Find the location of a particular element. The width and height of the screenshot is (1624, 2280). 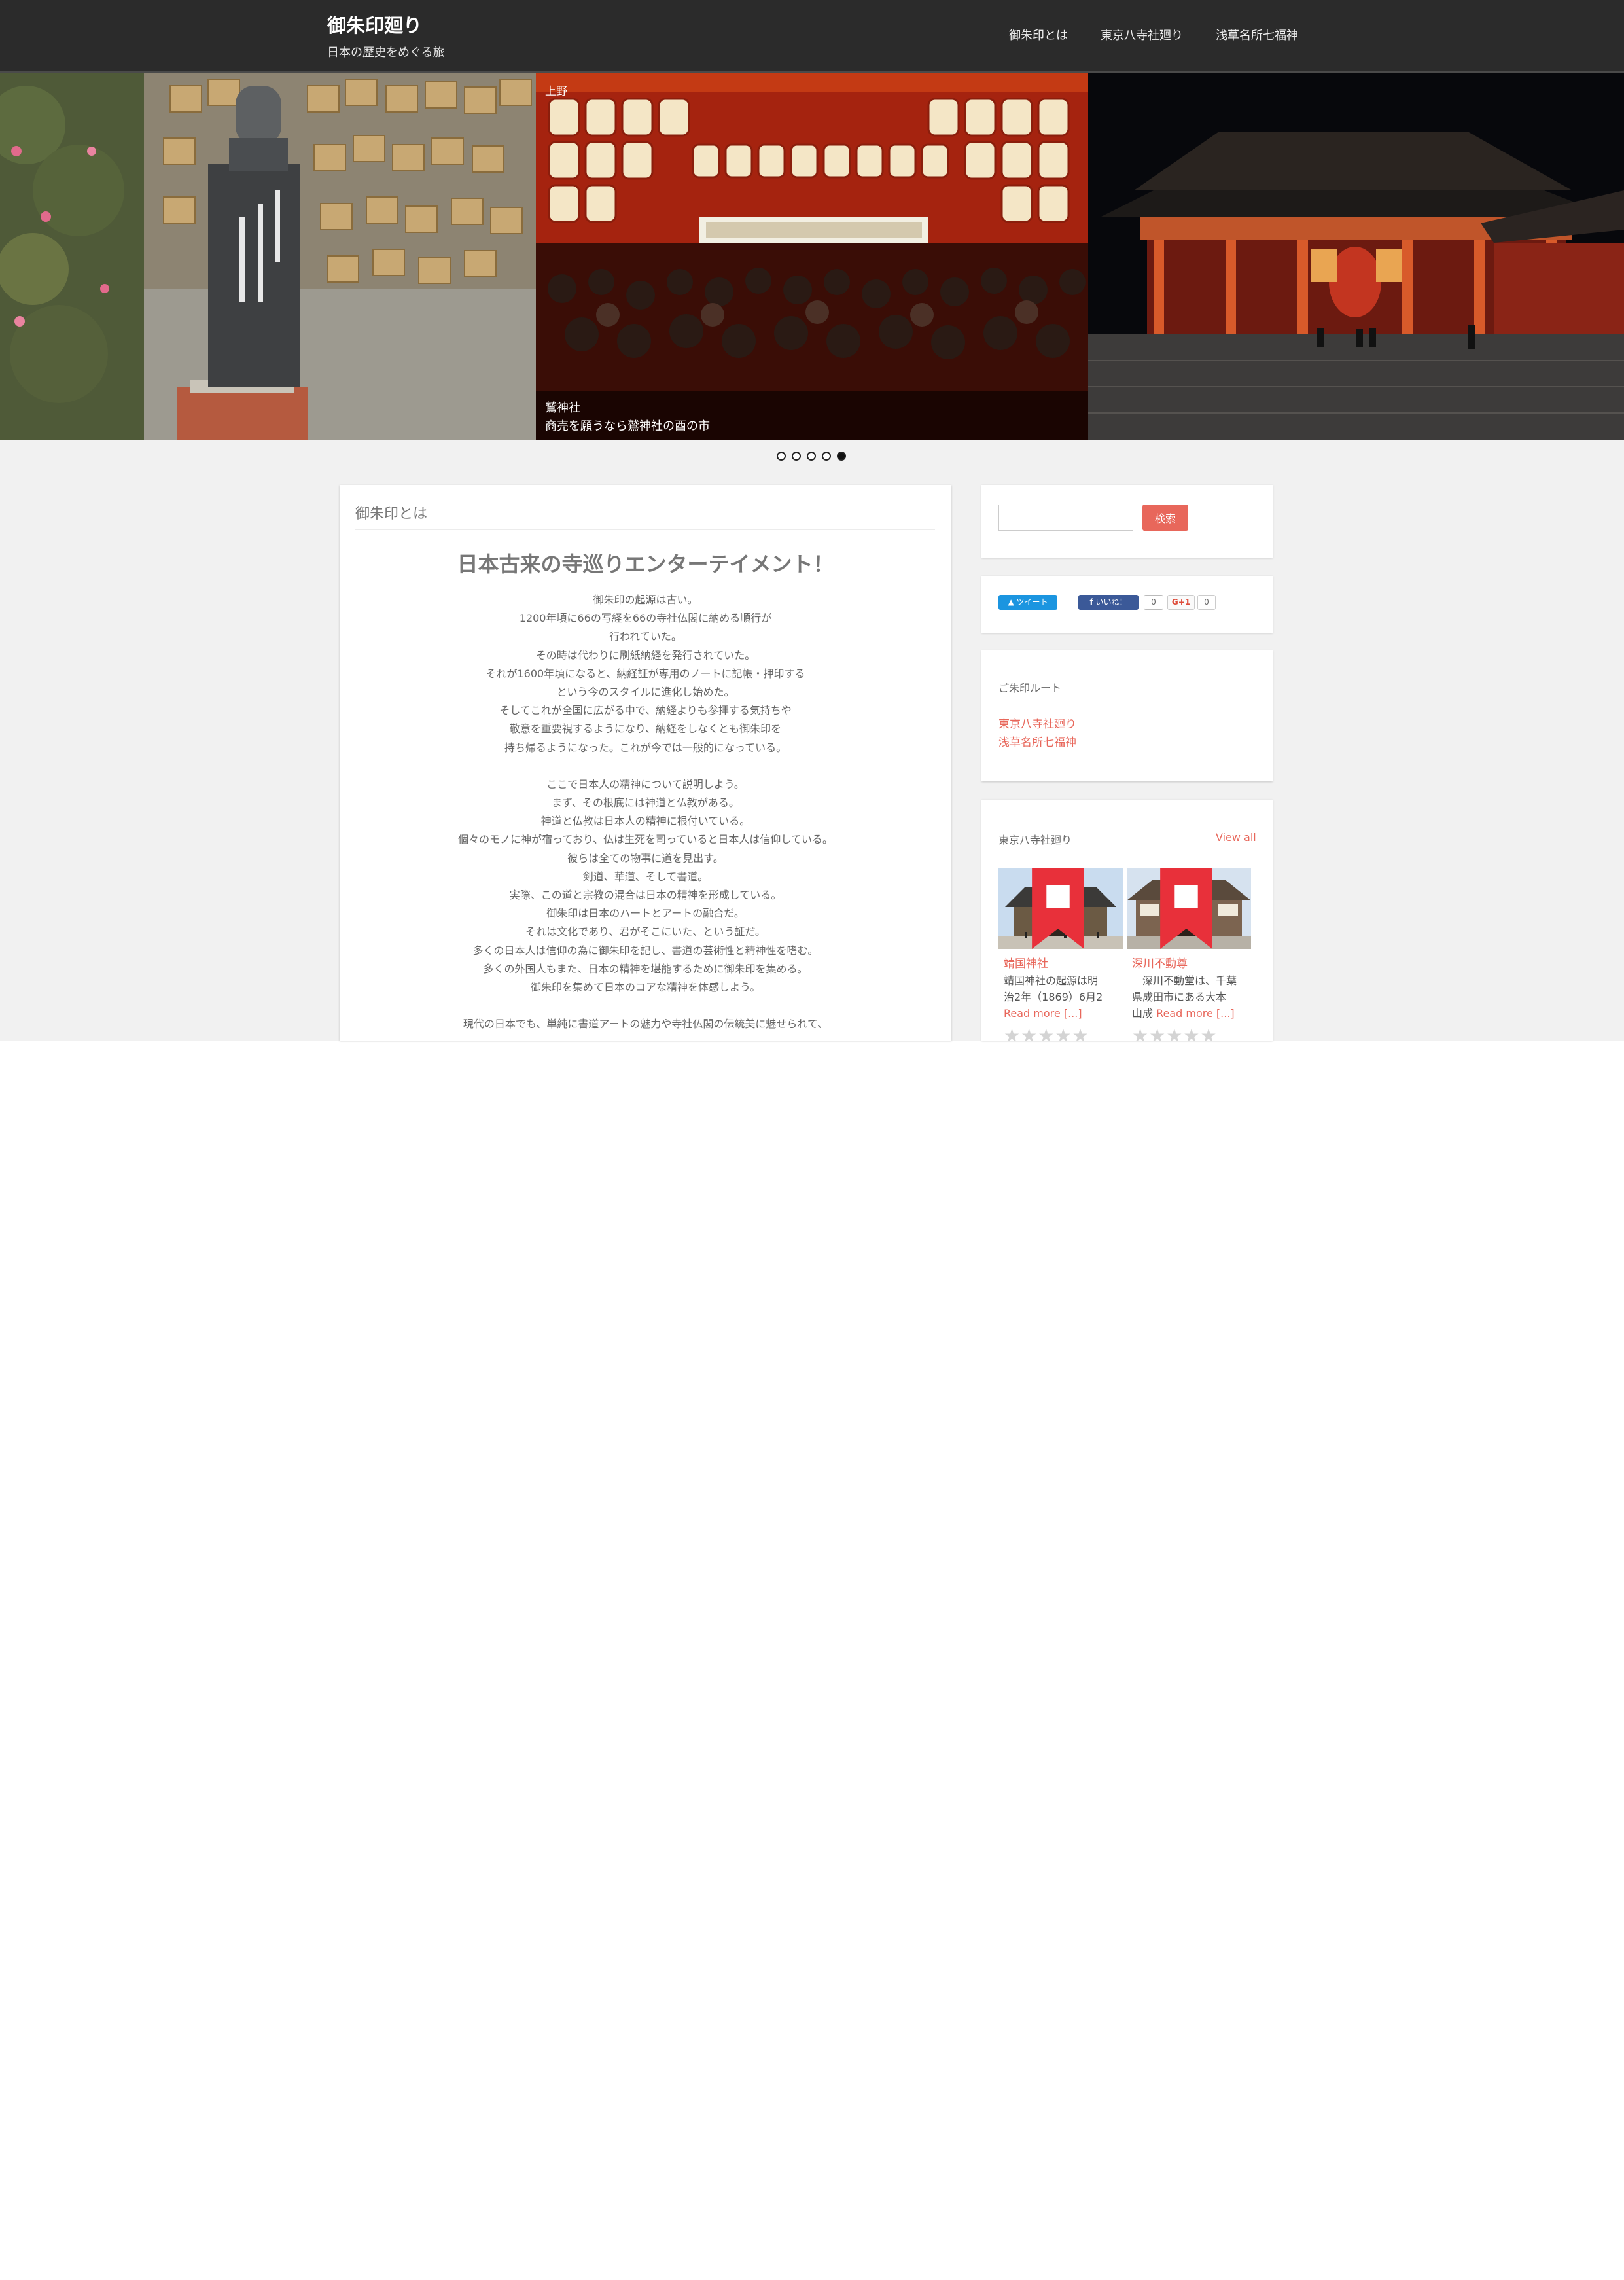

route-link-tokyo-eight-temples: 東京八寺社廻り is located at coordinates (1037, 723).